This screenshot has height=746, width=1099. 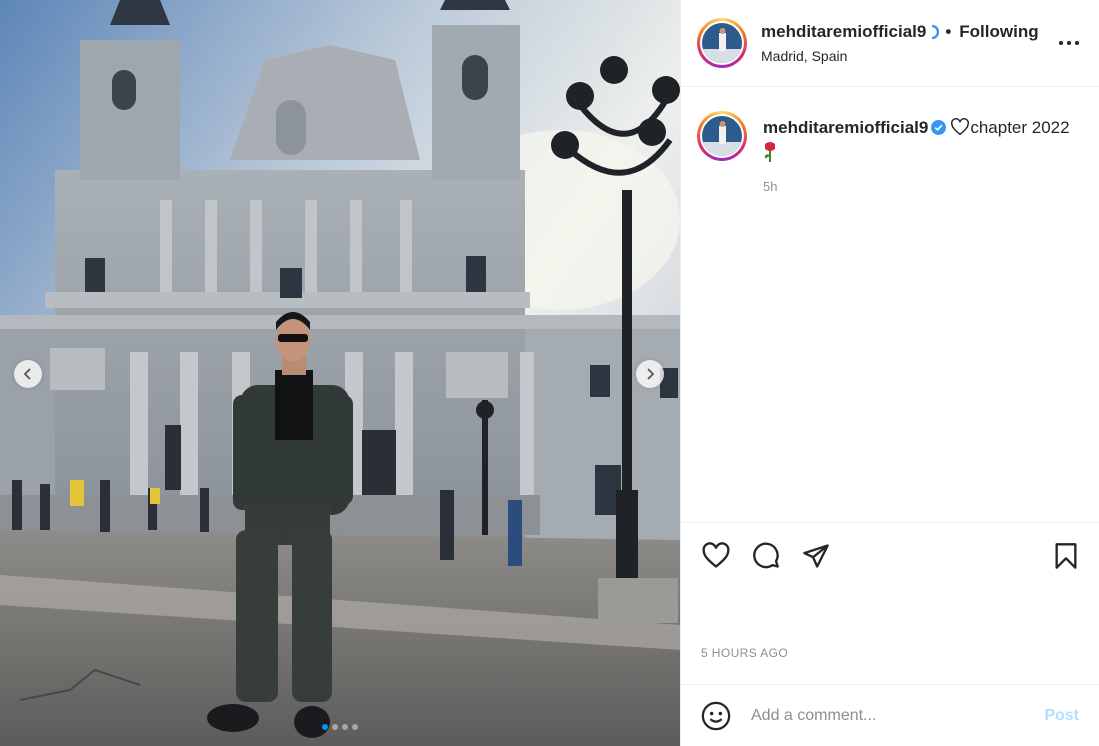 I want to click on comment-button, so click(x=766, y=556).